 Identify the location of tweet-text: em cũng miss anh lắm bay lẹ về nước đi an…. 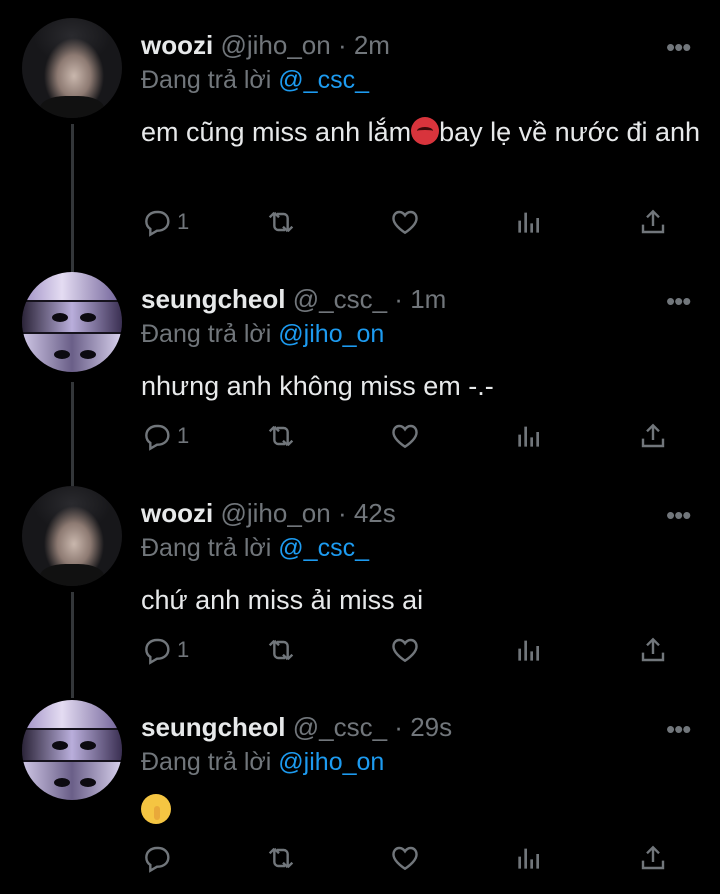
(421, 132).